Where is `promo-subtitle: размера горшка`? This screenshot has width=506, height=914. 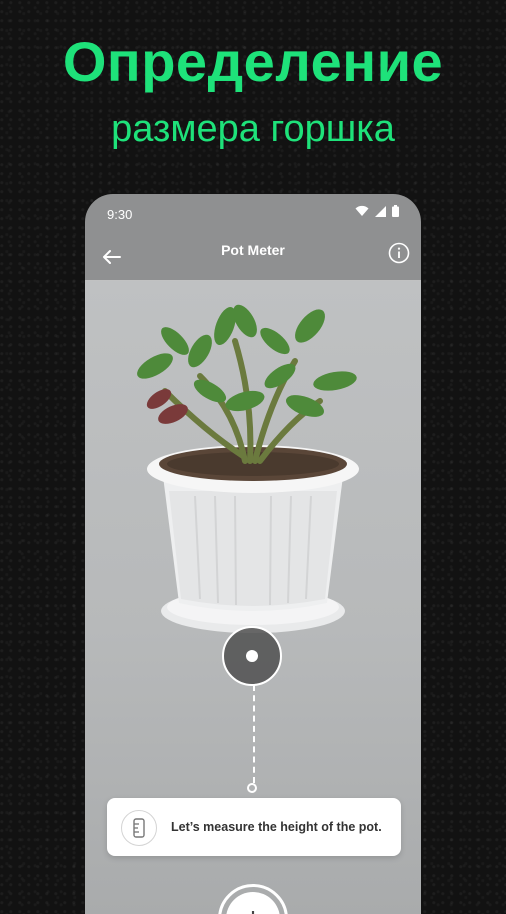 promo-subtitle: размера горшка is located at coordinates (253, 129).